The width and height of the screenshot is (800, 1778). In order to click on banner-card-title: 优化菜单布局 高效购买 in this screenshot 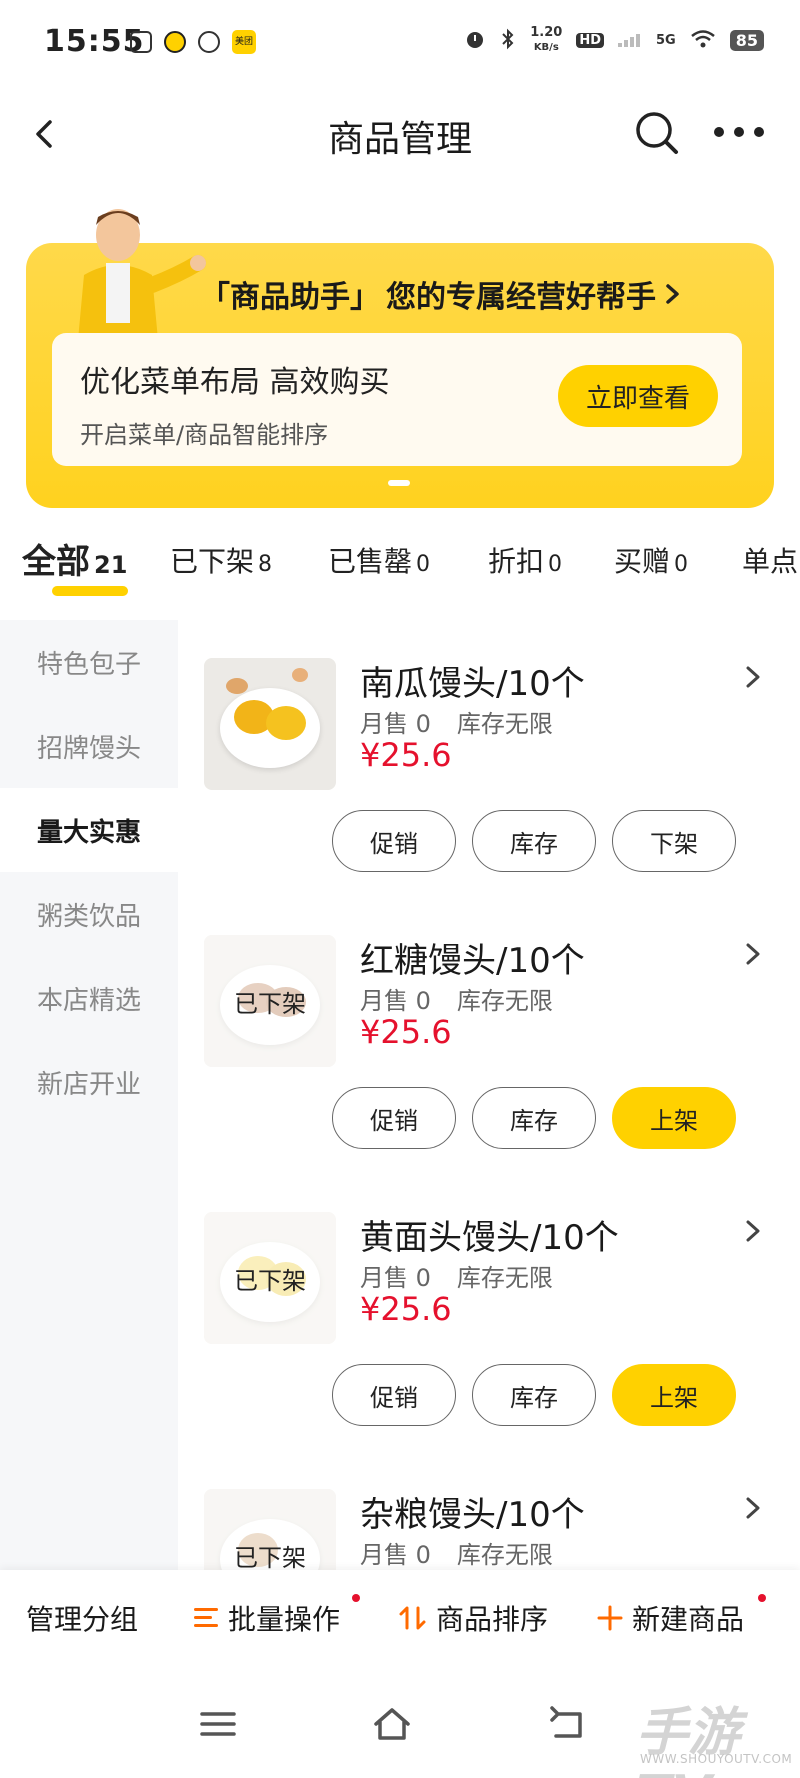, I will do `click(235, 382)`.